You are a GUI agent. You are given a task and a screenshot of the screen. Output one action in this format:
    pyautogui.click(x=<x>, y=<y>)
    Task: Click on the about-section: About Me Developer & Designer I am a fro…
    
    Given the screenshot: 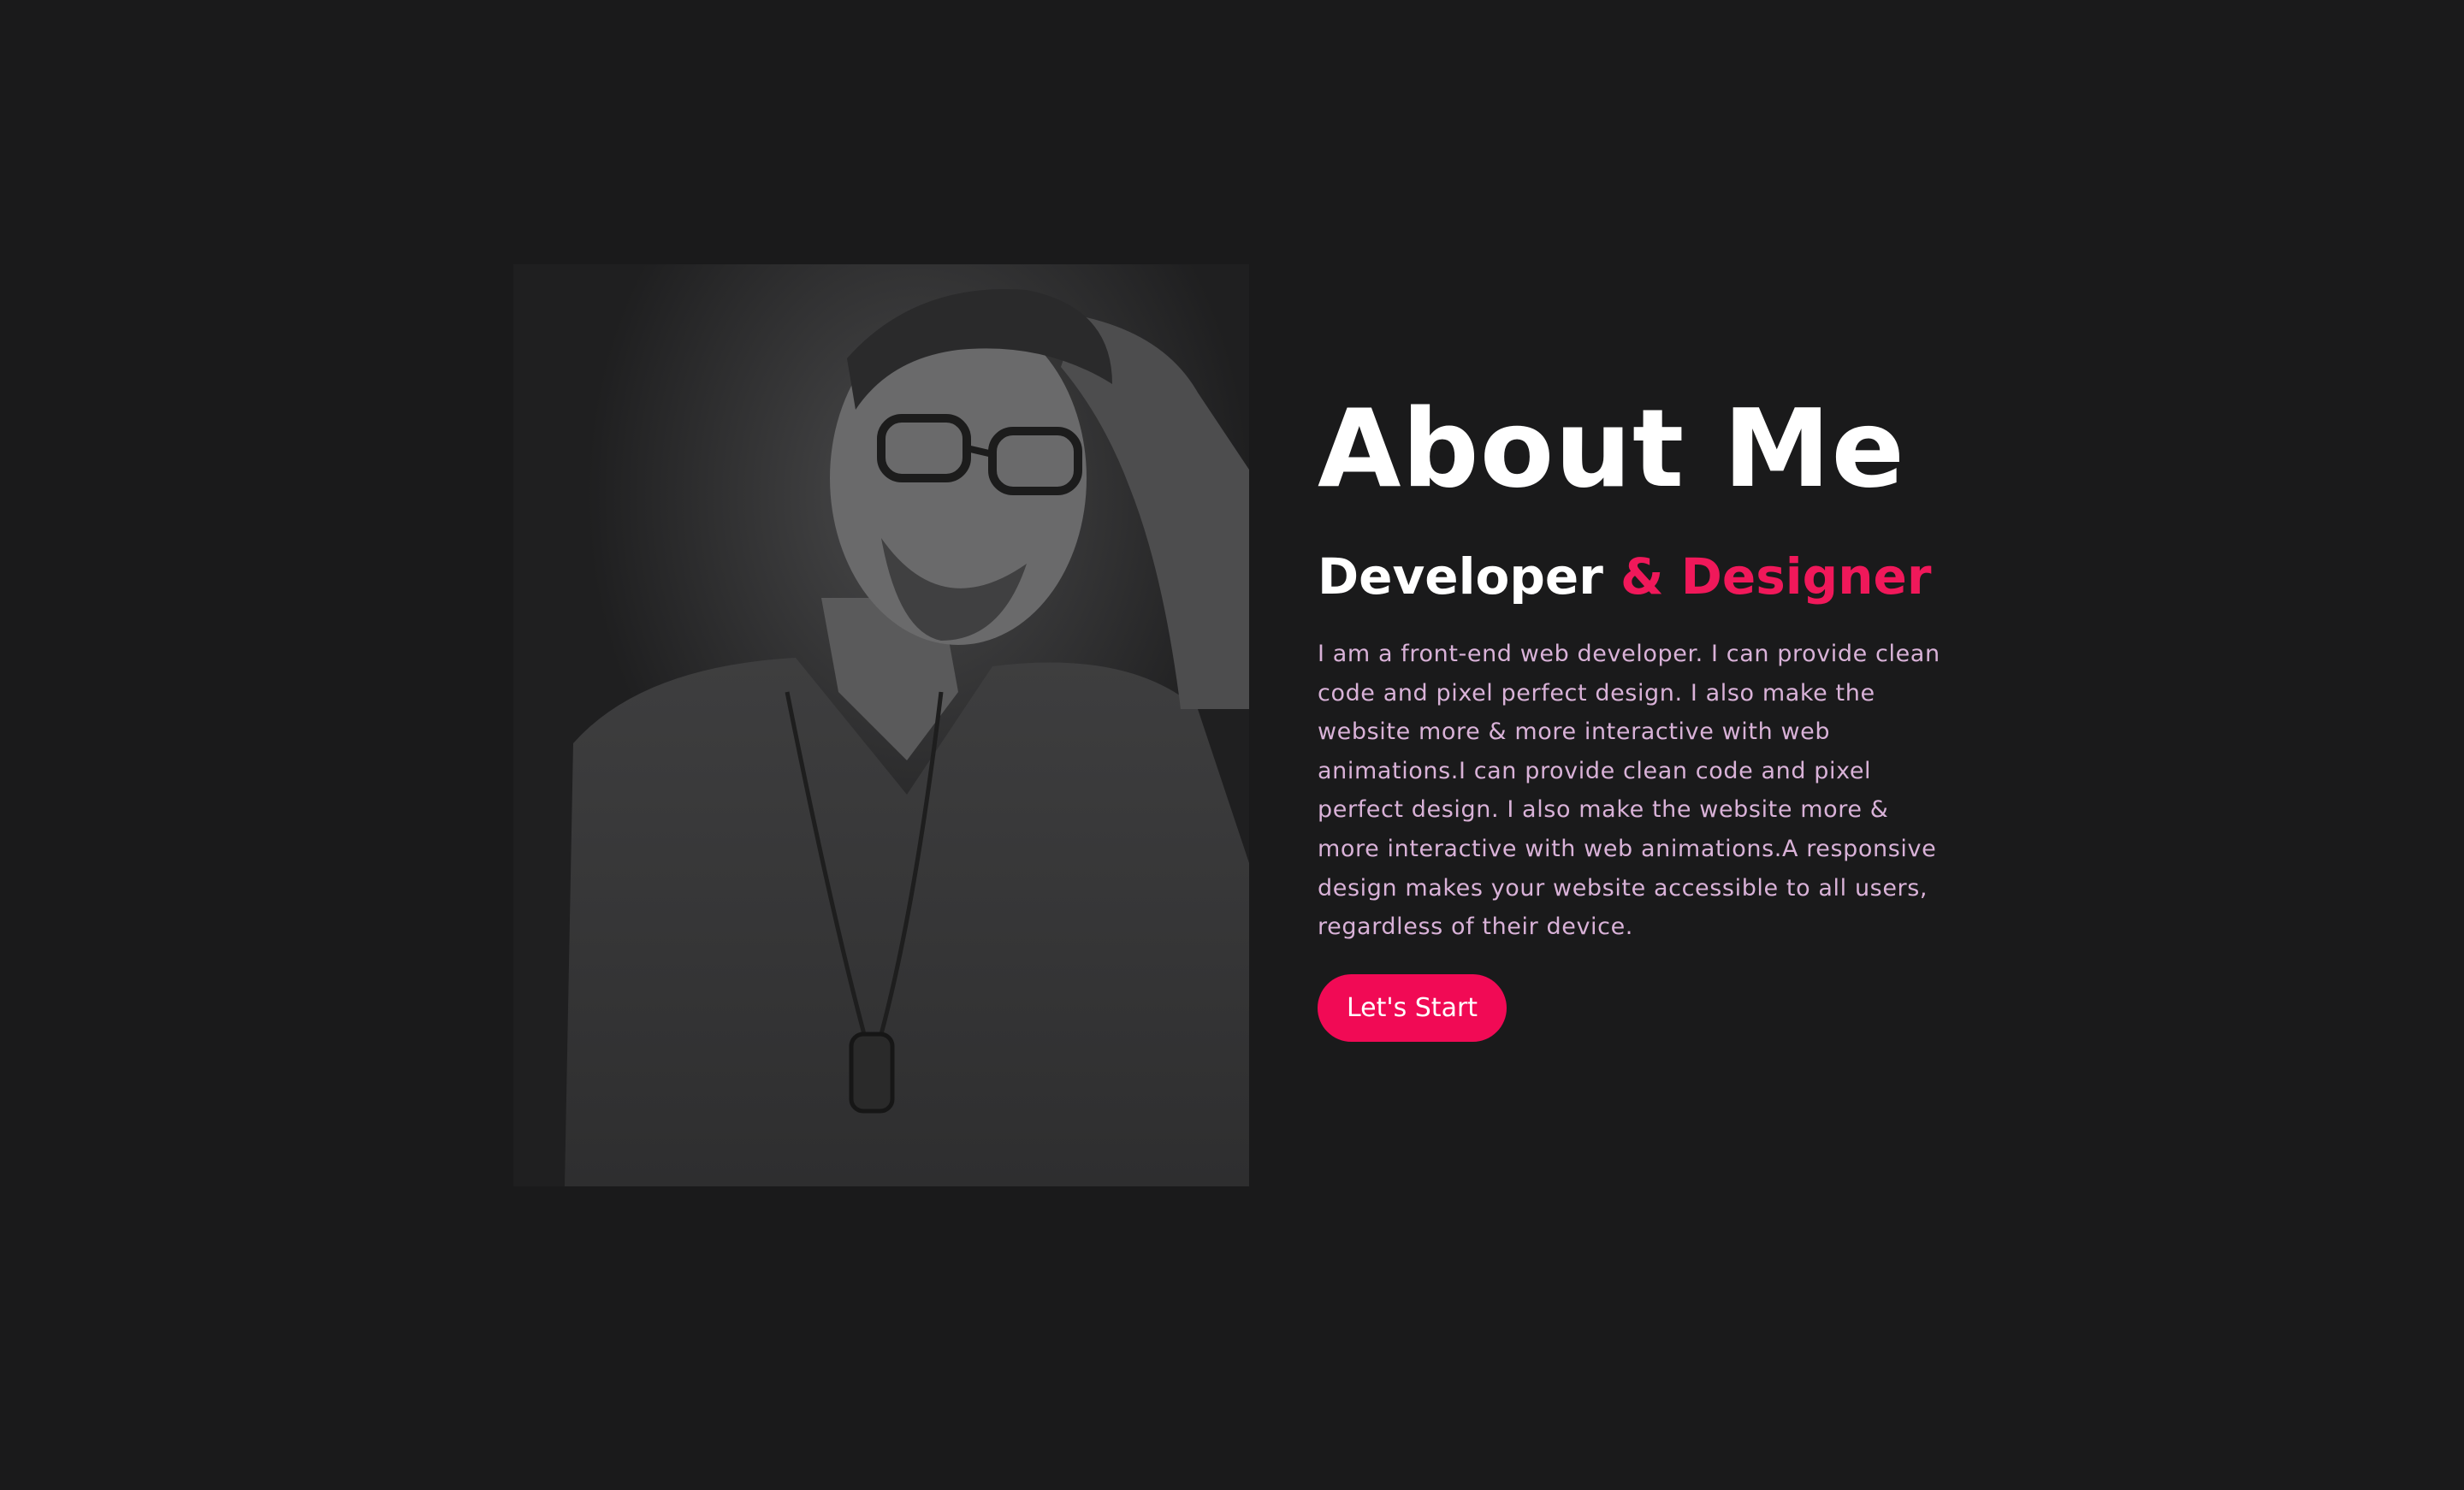 What is the action you would take?
    pyautogui.click(x=1643, y=661)
    